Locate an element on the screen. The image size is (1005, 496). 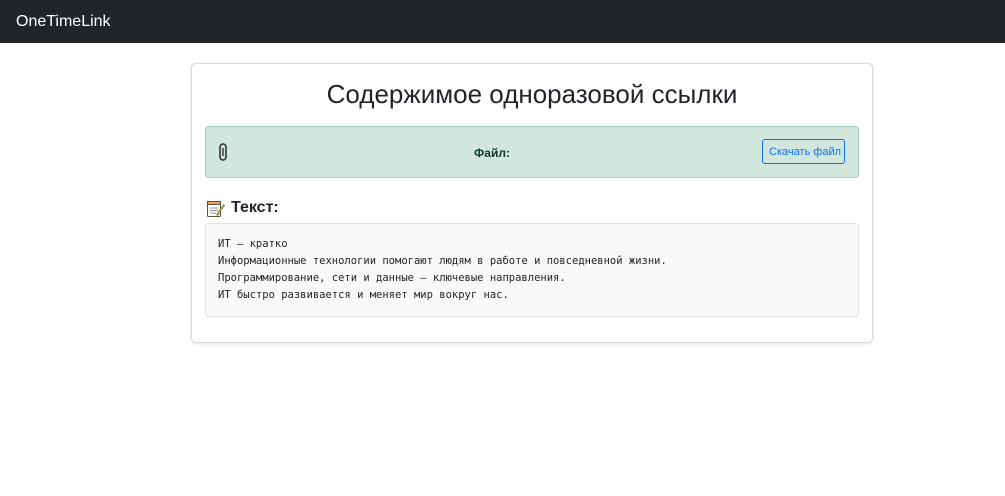
file-alert: Файл: Скачать файл is located at coordinates (532, 152).